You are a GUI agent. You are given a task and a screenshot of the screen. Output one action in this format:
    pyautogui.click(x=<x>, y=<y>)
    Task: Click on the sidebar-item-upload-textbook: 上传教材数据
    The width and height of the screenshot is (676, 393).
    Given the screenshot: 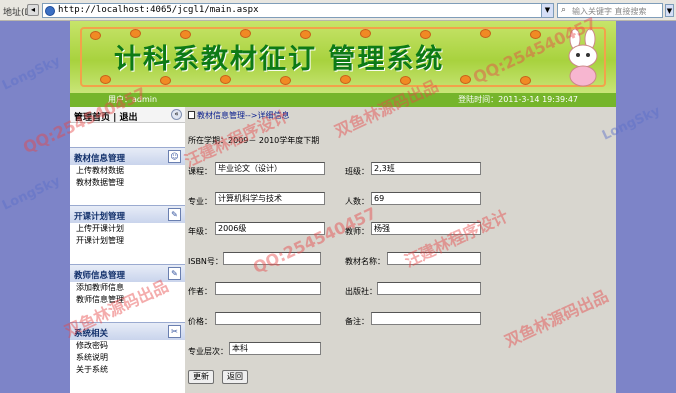 What is the action you would take?
    pyautogui.click(x=127, y=171)
    